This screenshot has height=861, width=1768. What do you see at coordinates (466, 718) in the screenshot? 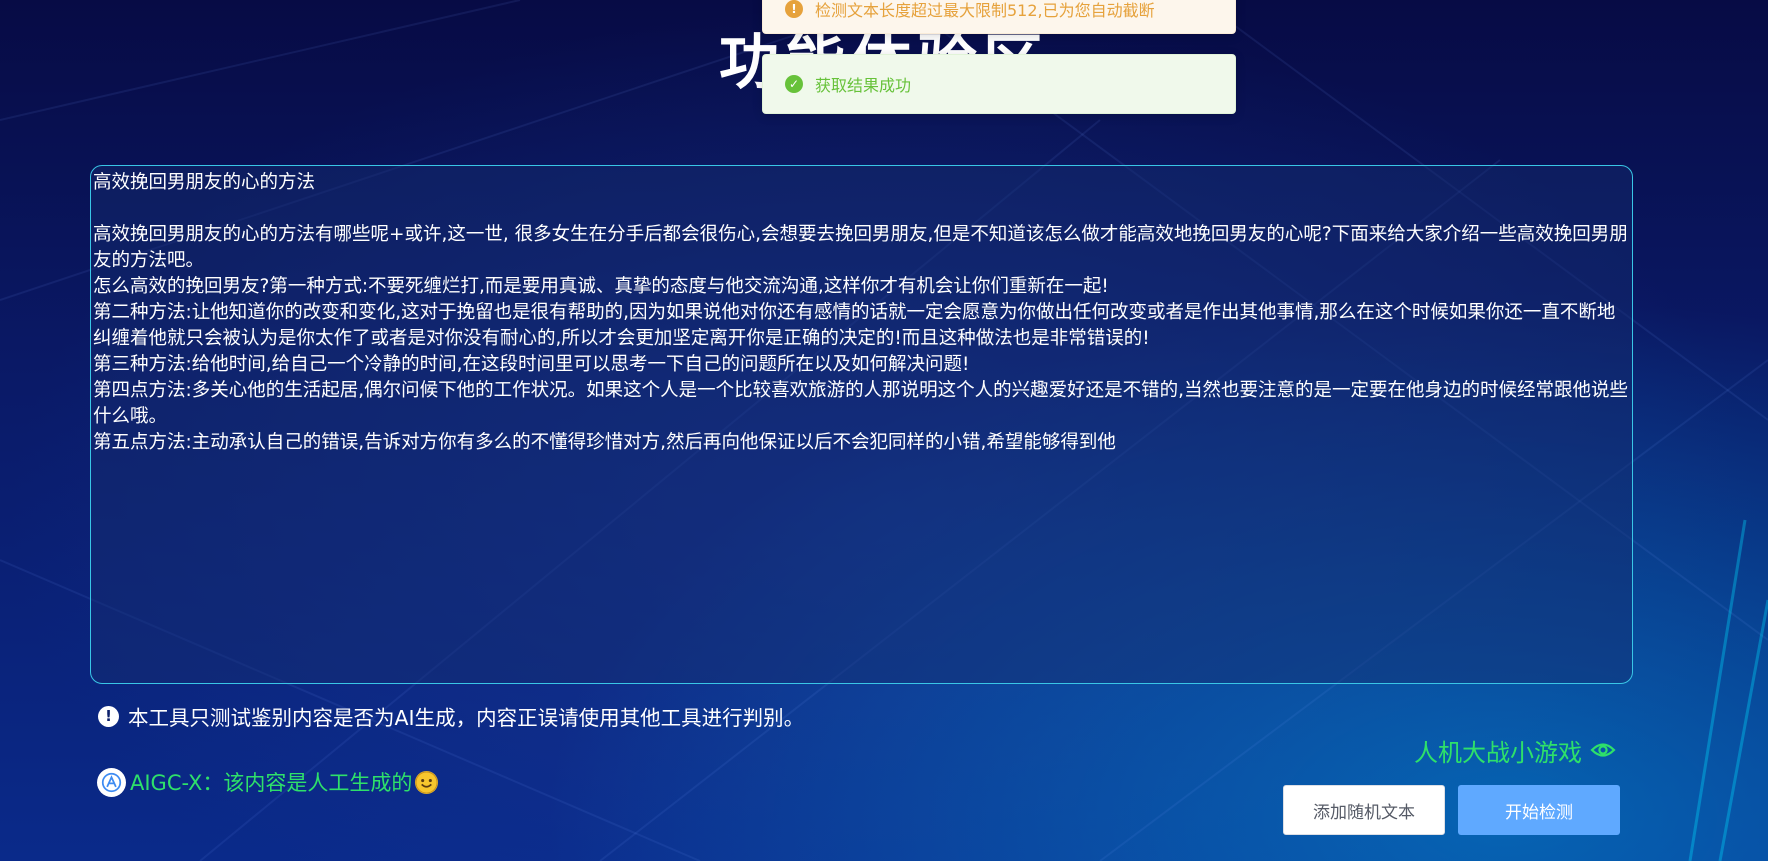
I see `disclaimer-text: 本工具只测试鉴别内容是否为AI生成，内容正误请使用其他工具进行判别。` at bounding box center [466, 718].